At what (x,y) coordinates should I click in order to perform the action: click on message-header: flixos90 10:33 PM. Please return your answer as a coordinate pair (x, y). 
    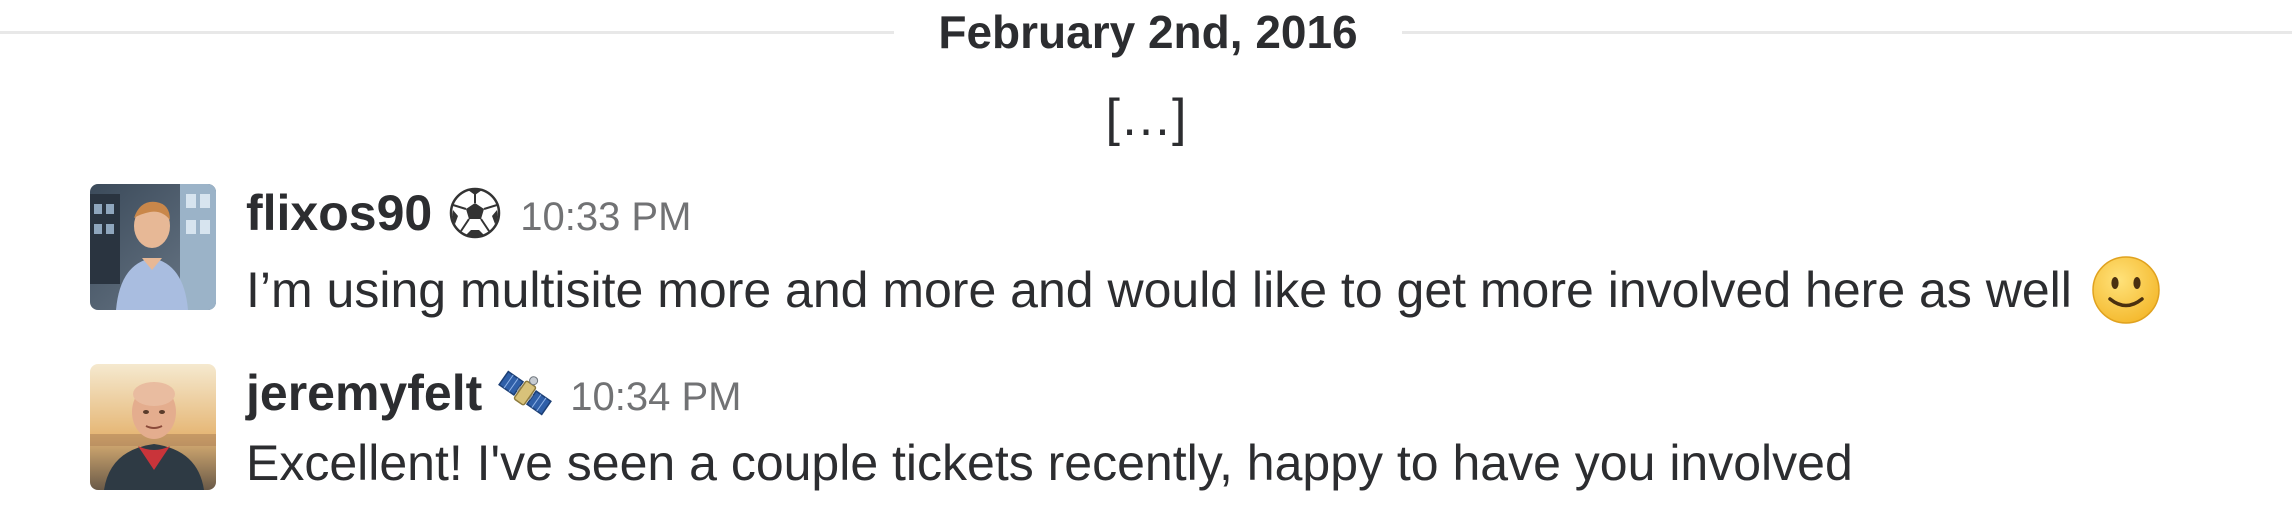
    Looking at the image, I should click on (468, 213).